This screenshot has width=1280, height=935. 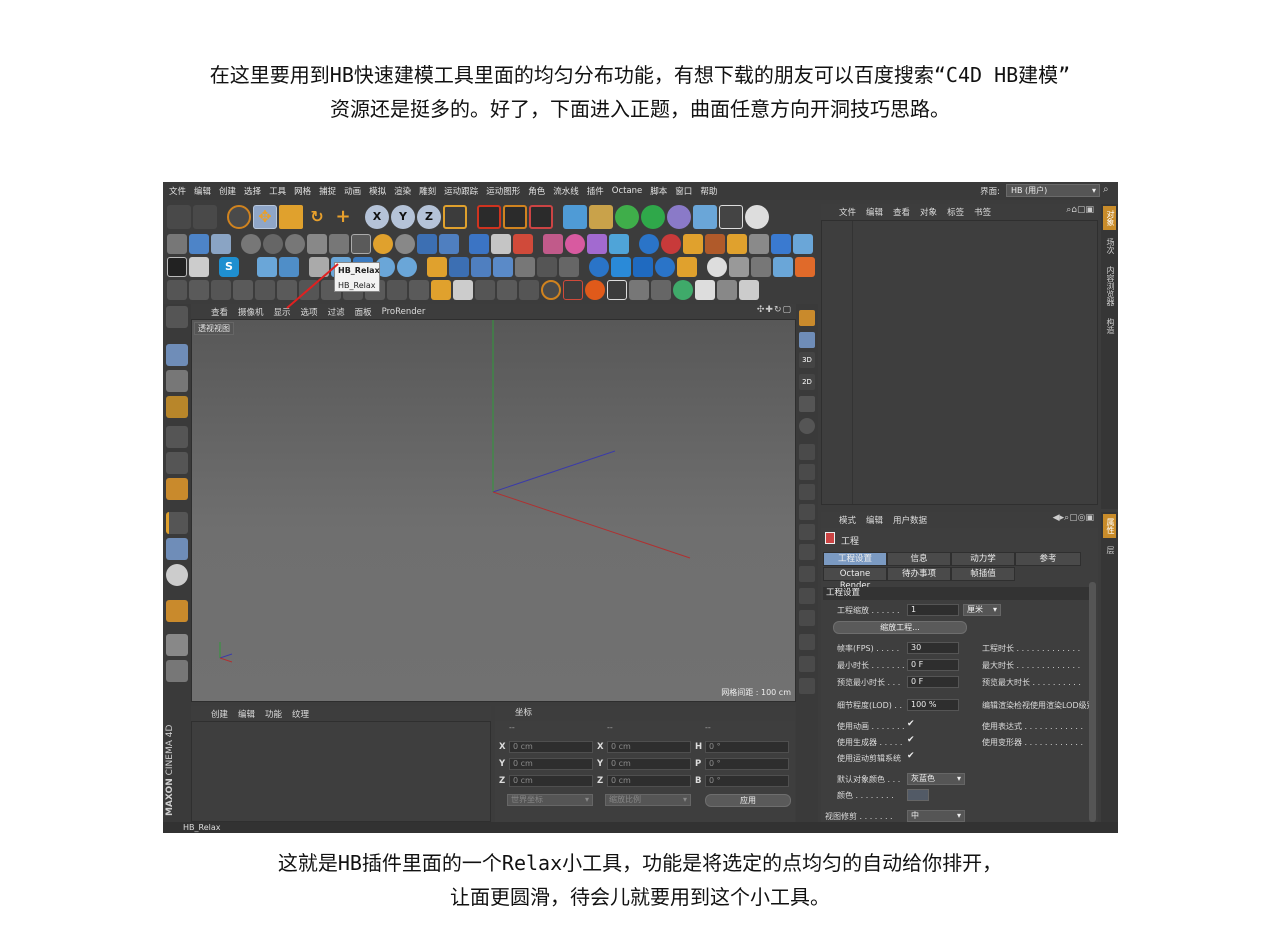 What do you see at coordinates (679, 216) in the screenshot?
I see `deformer-icon` at bounding box center [679, 216].